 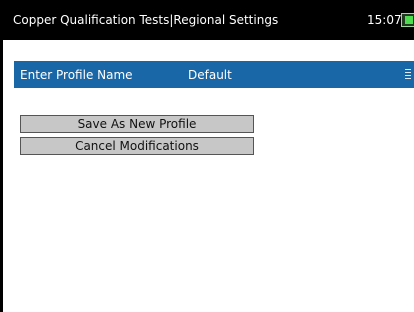 I want to click on save-as-new-profile-button: Save As New Profile, so click(x=137, y=124).